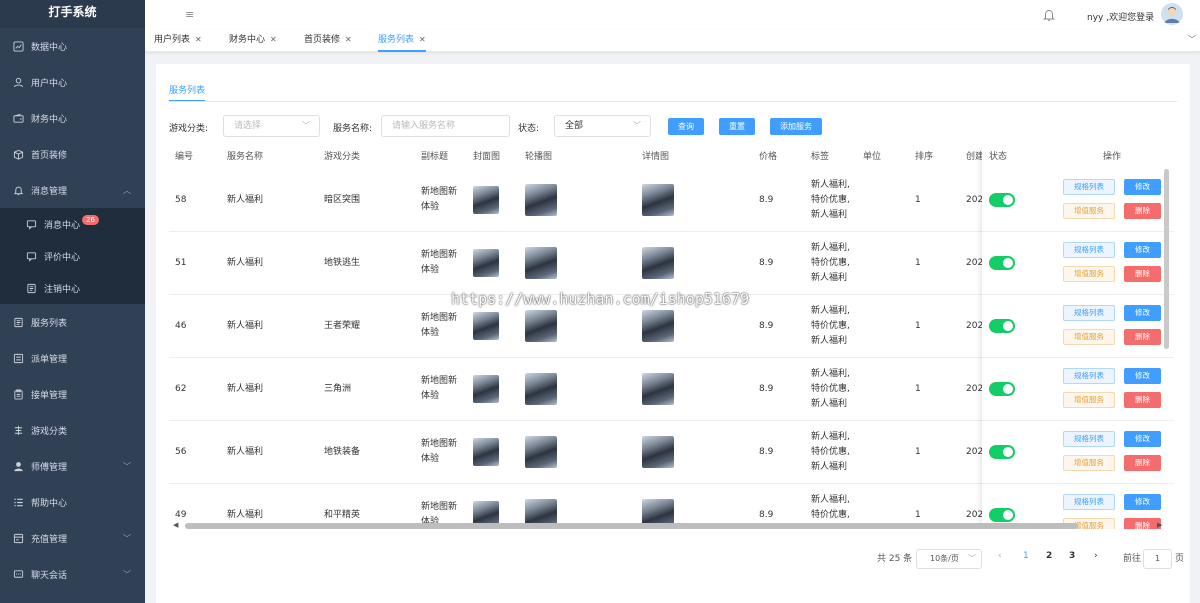  Describe the element at coordinates (72, 154) in the screenshot. I see `sidebar-item-homepage: 首页装修` at that location.